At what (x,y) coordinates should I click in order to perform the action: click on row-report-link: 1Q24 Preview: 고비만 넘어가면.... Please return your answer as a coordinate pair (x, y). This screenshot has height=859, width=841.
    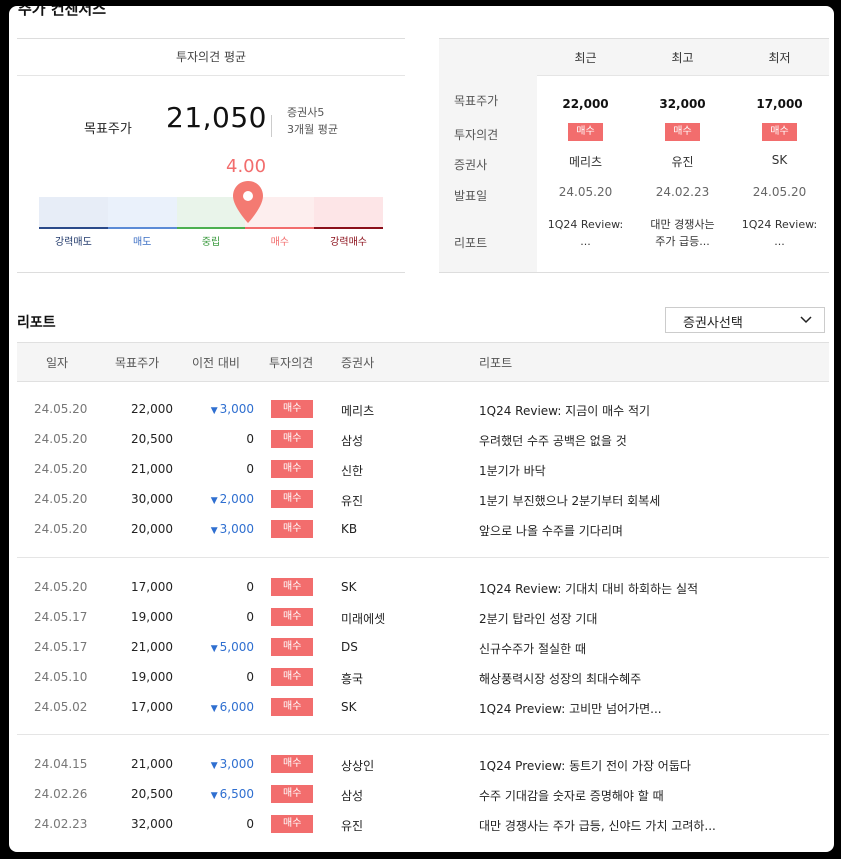
    Looking at the image, I should click on (570, 708).